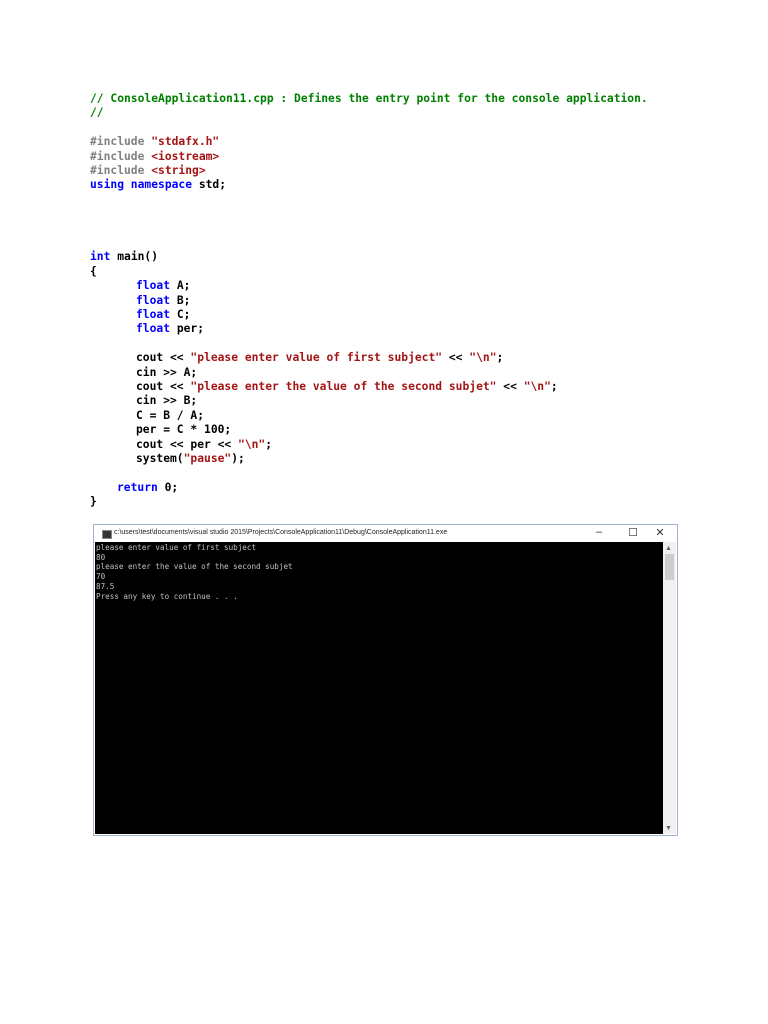 The image size is (768, 1024). What do you see at coordinates (101, 577) in the screenshot?
I see `console-line: 70` at bounding box center [101, 577].